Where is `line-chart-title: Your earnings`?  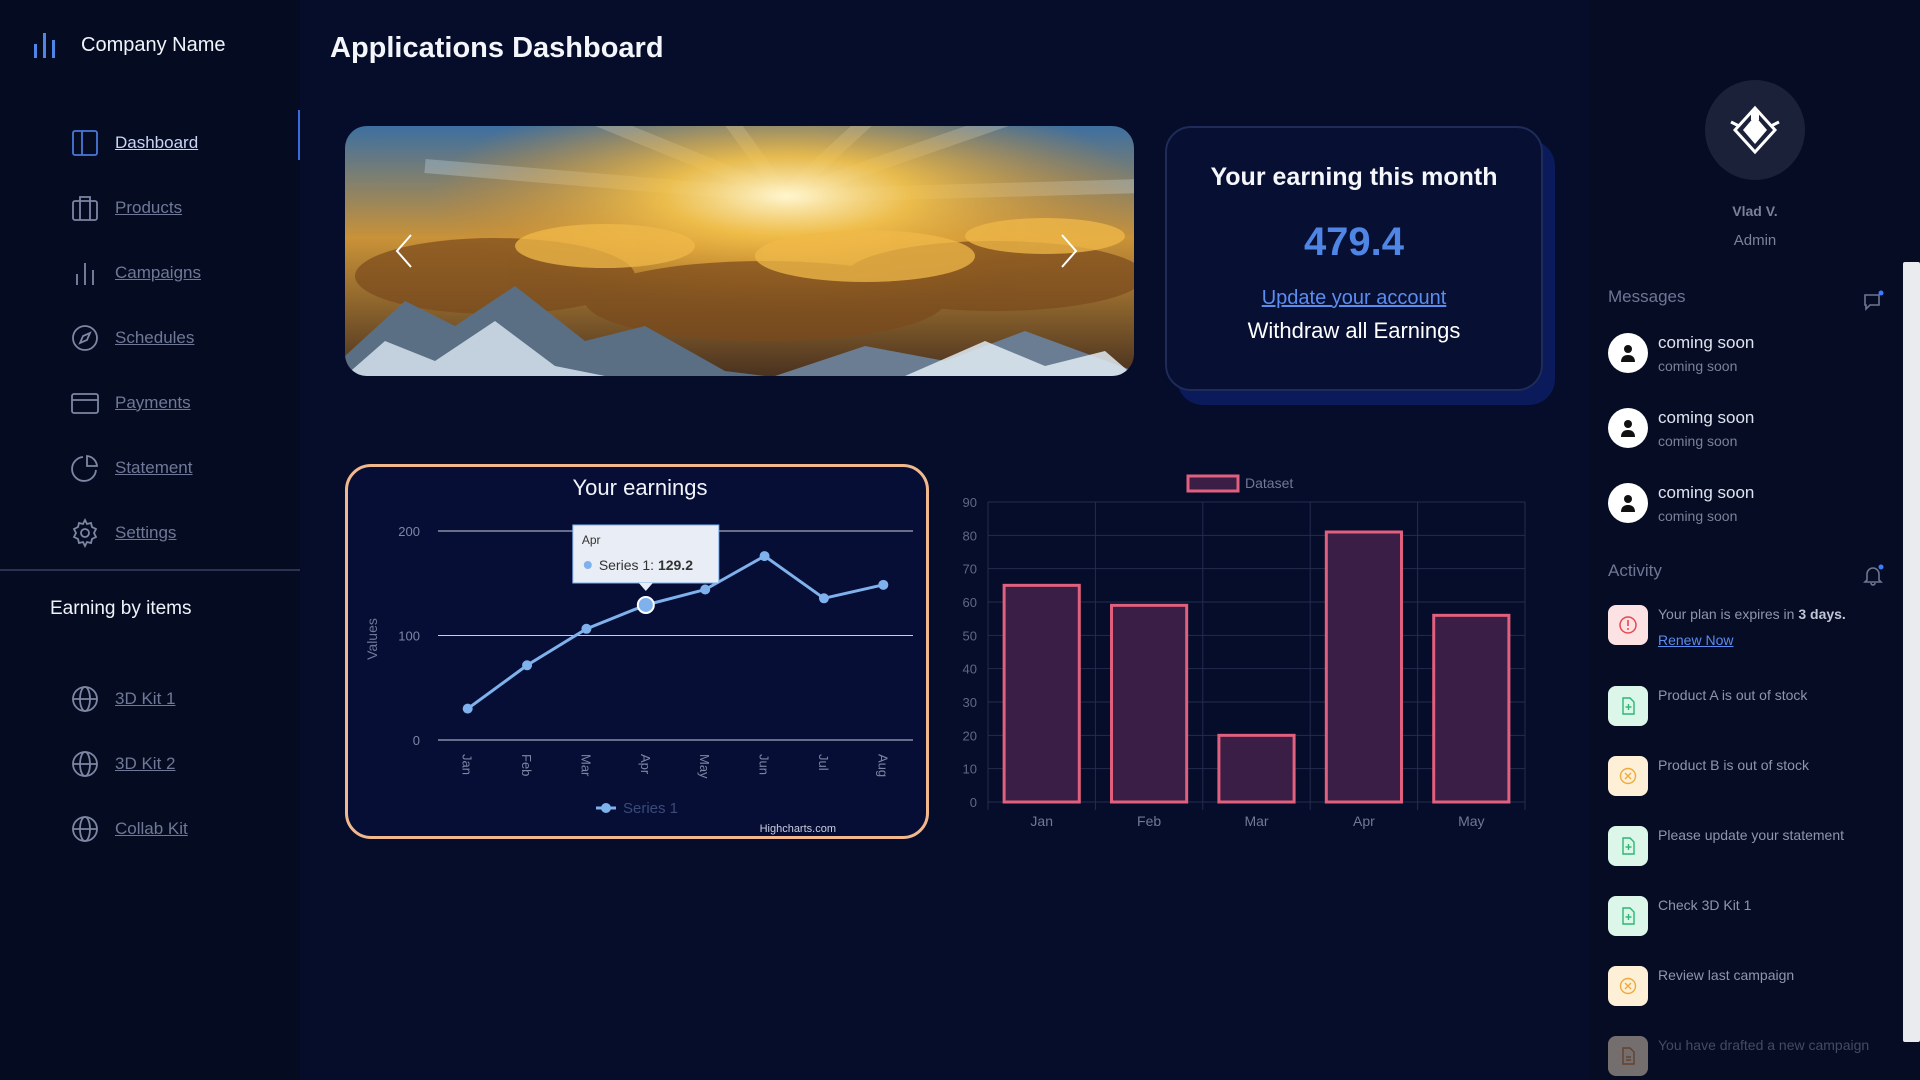 line-chart-title: Your earnings is located at coordinates (640, 487).